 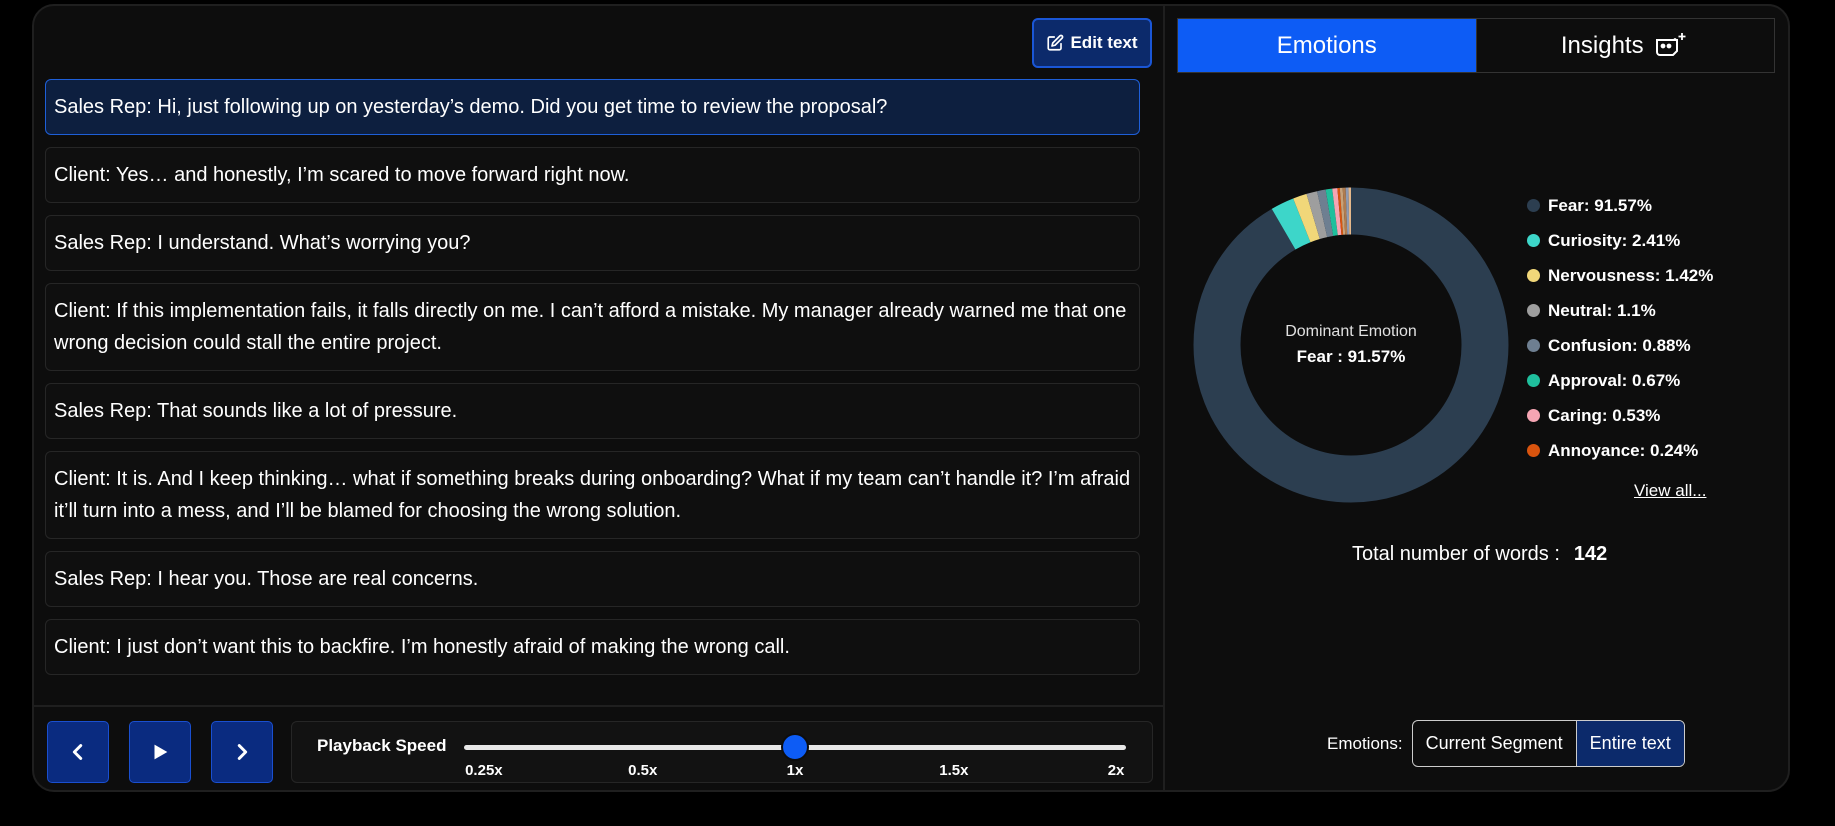 I want to click on legend-item: Approval: 0.67%, so click(x=1620, y=380).